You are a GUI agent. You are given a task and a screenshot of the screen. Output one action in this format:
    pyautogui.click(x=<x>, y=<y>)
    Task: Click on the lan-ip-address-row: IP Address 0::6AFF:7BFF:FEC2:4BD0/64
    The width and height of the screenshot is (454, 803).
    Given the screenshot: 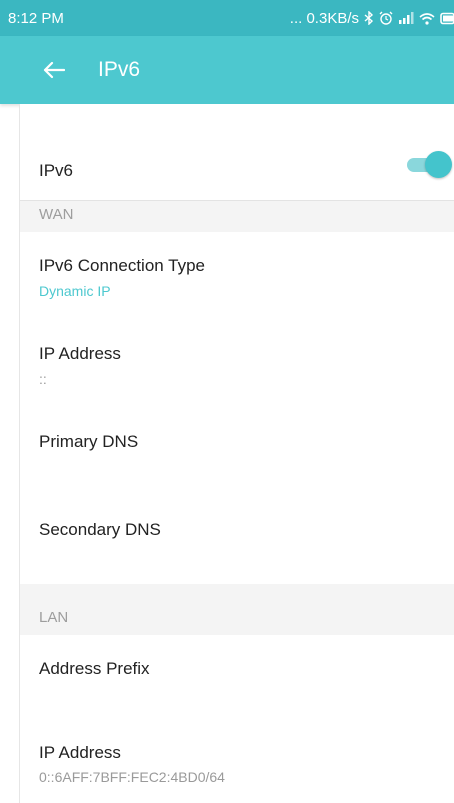 What is the action you would take?
    pyautogui.click(x=237, y=763)
    